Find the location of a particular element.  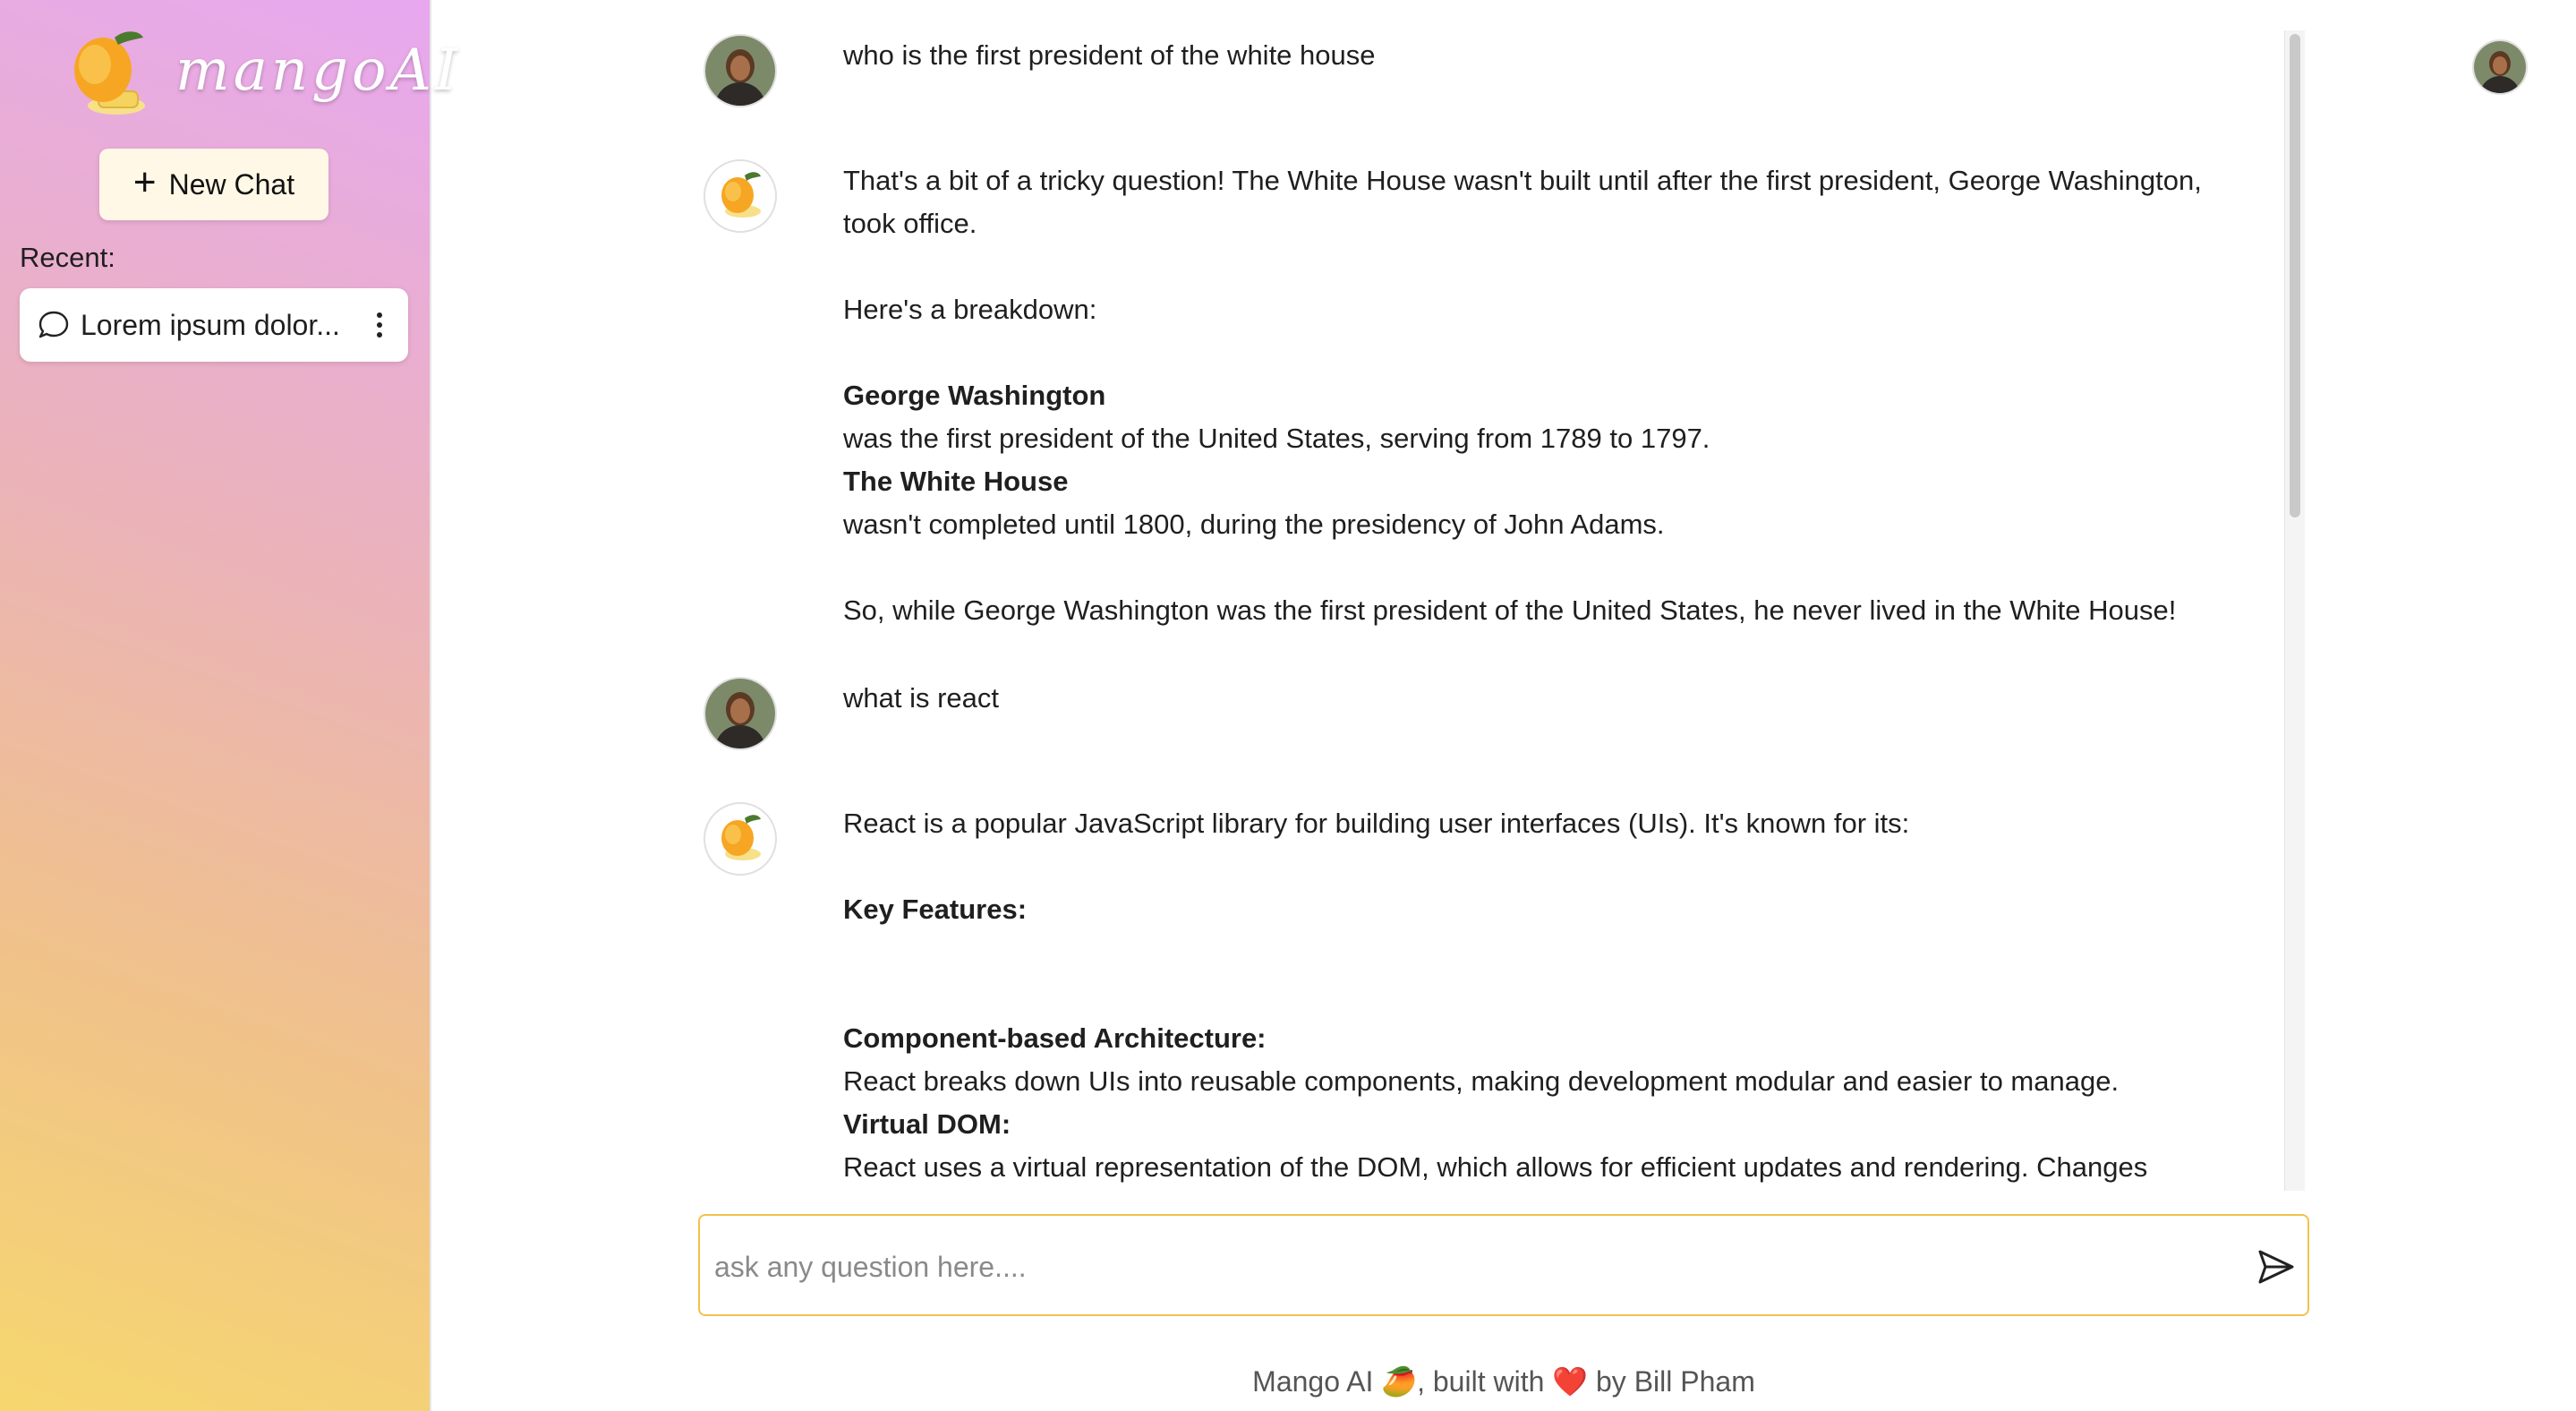

app-logo: mangoAI is located at coordinates (260, 74).